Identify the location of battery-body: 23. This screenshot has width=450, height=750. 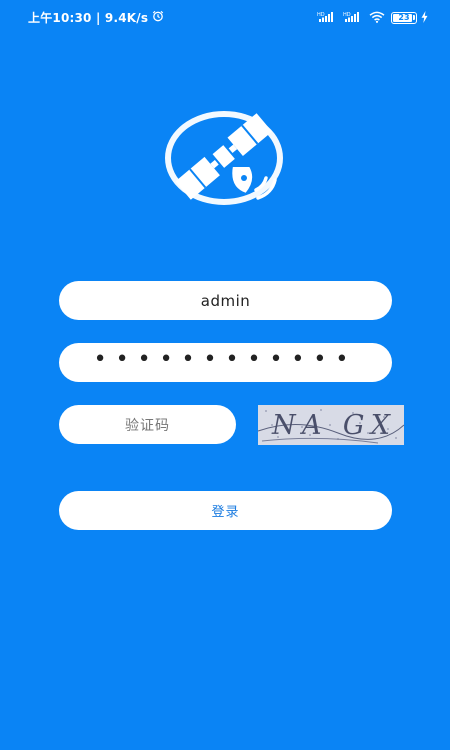
(404, 17).